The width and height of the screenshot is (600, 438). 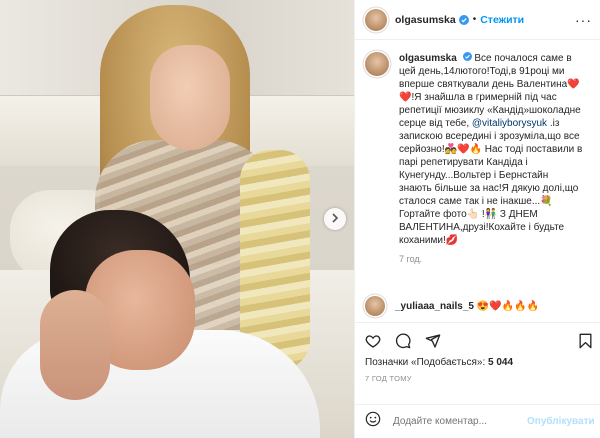 What do you see at coordinates (561, 421) in the screenshot?
I see `publish-button: Опублікувати` at bounding box center [561, 421].